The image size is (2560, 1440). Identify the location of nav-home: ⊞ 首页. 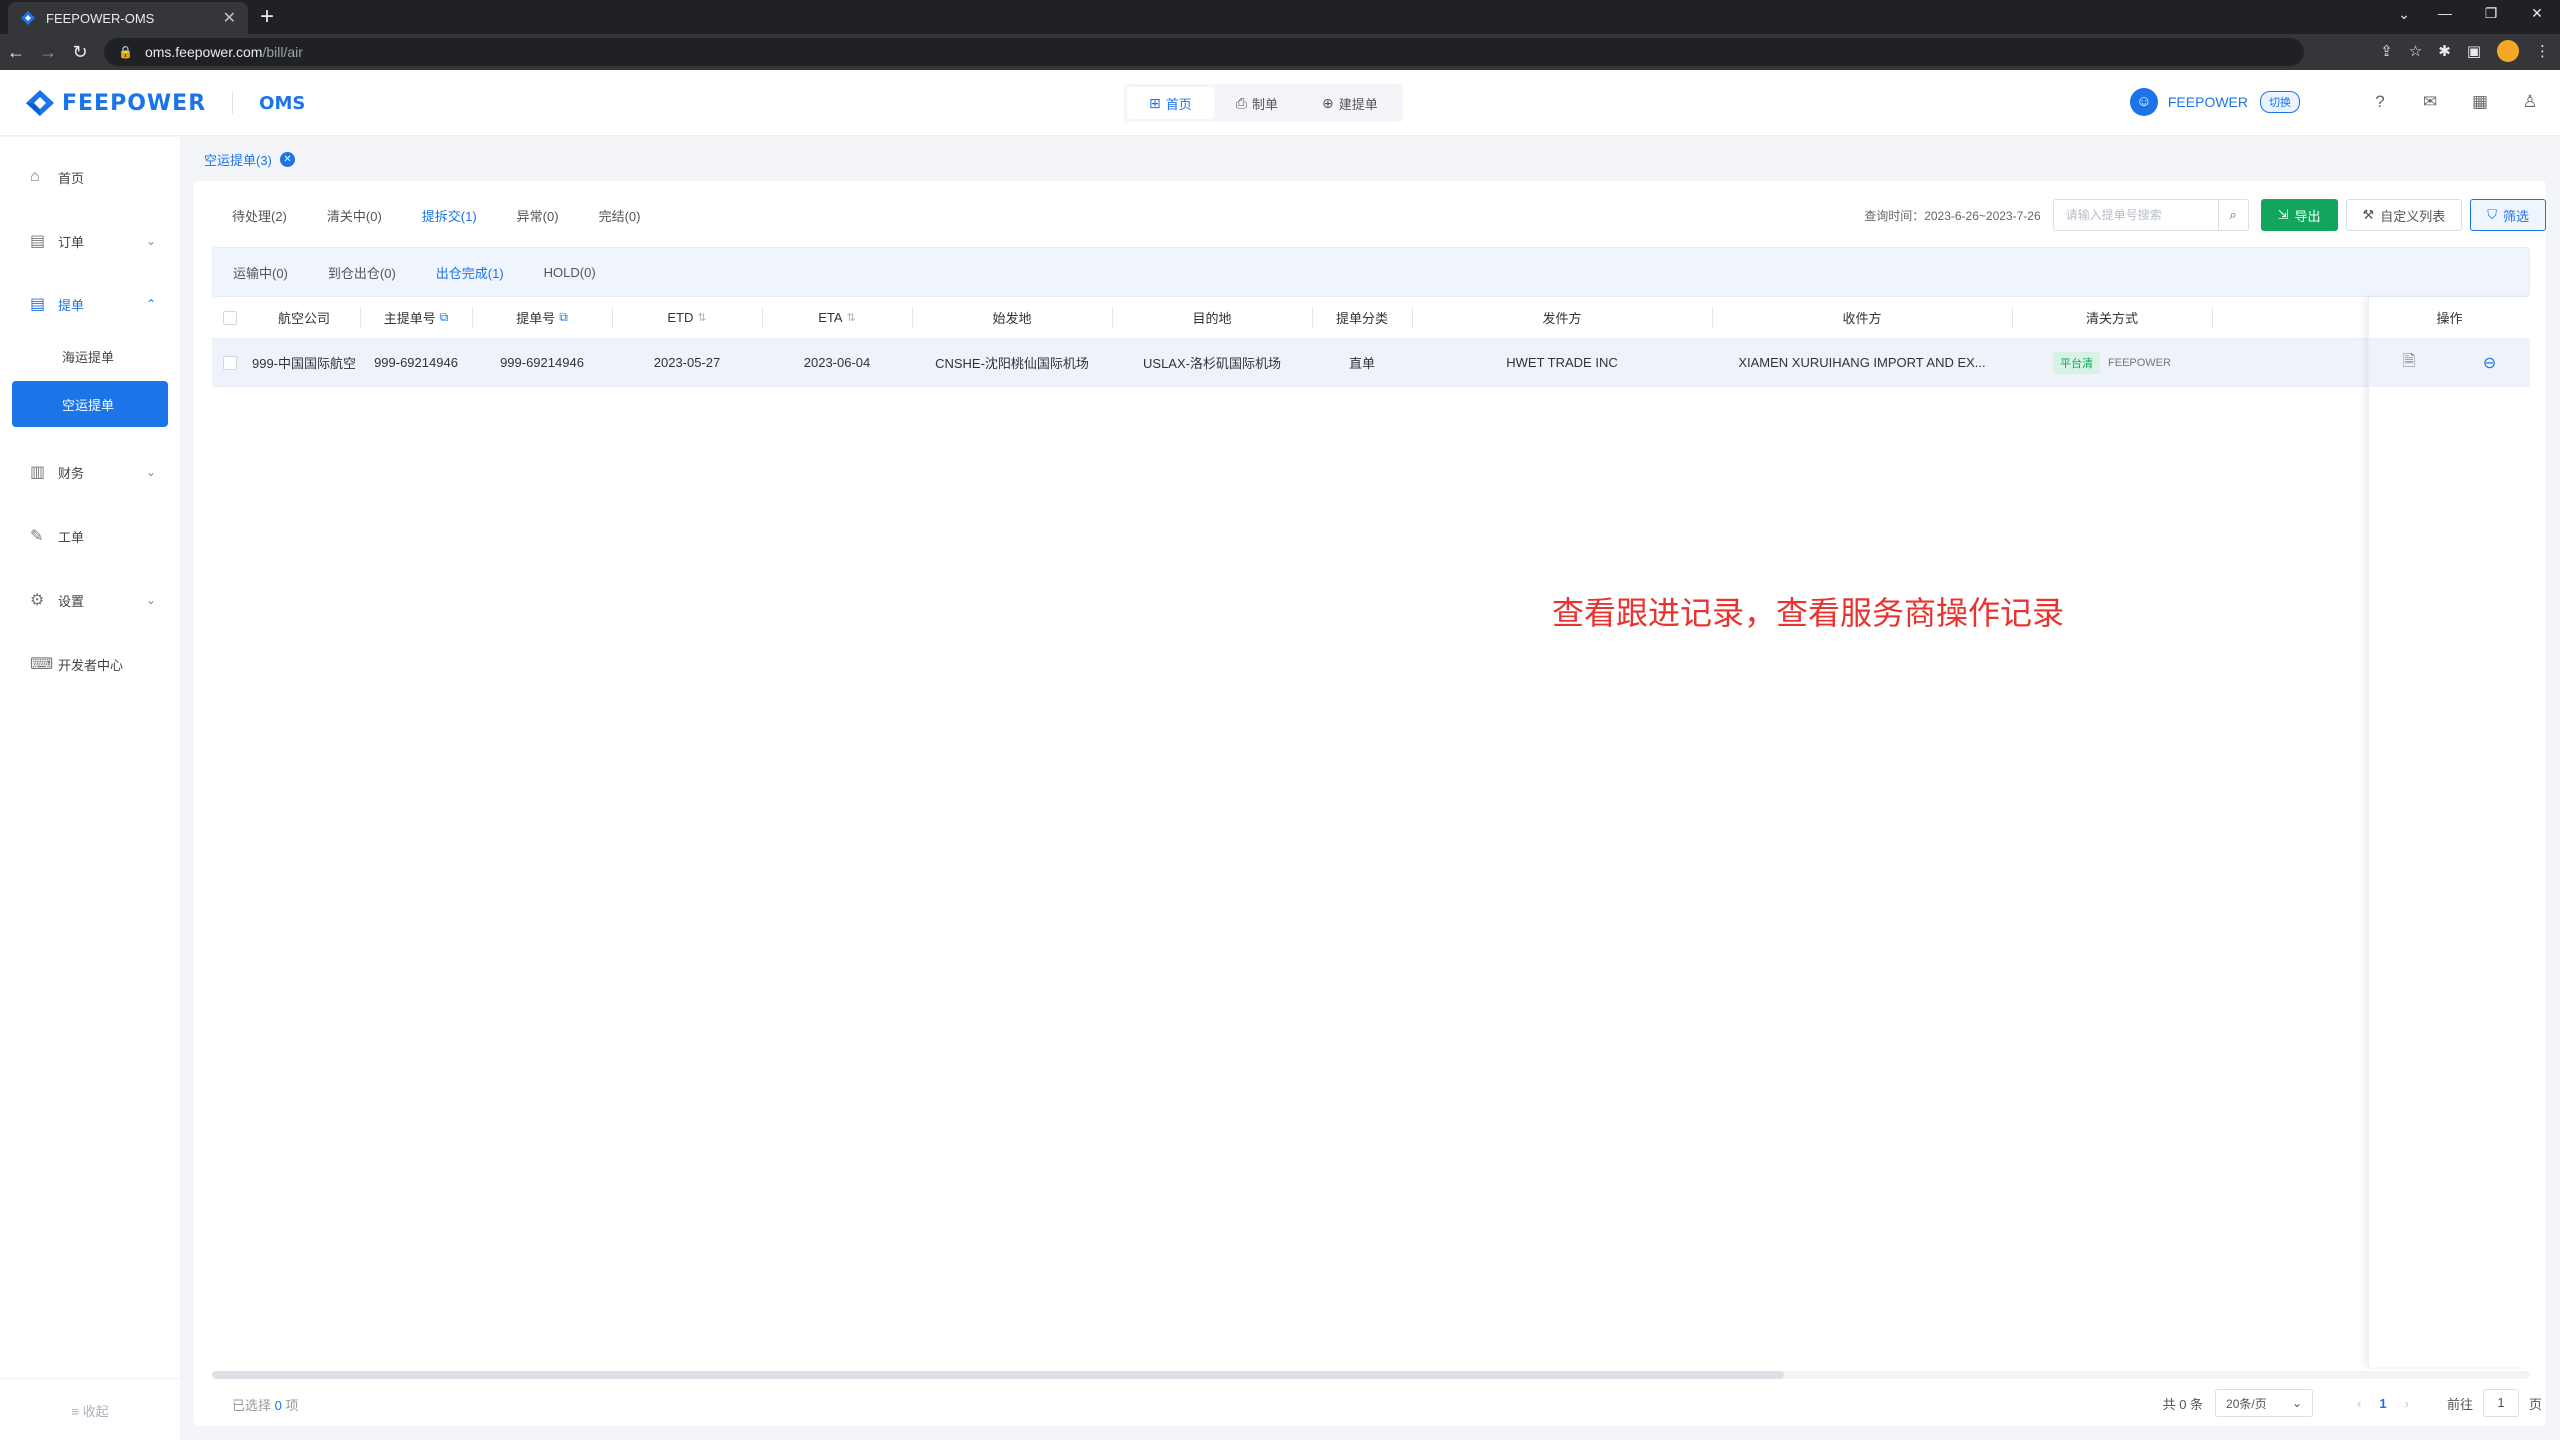
(1170, 103).